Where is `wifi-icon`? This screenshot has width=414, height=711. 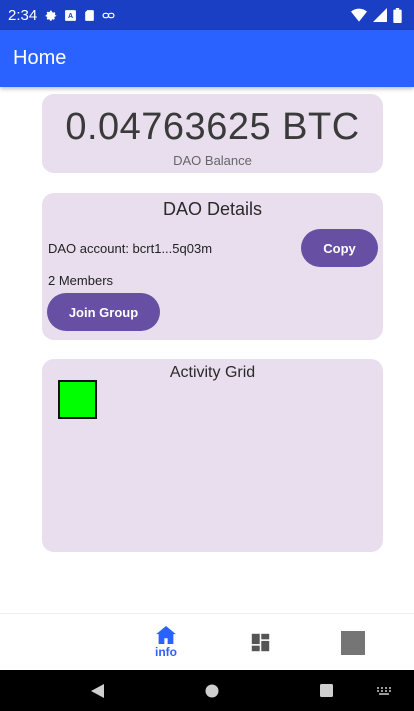
wifi-icon is located at coordinates (359, 15).